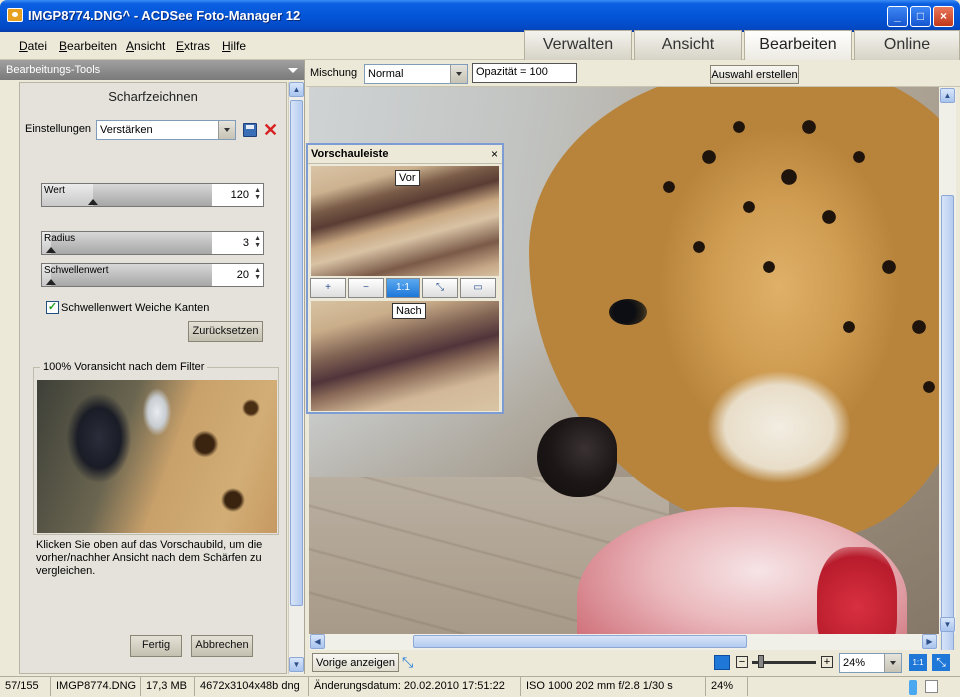 The width and height of the screenshot is (960, 697). I want to click on menu-bearbeiten: Bearbeiten, so click(88, 46).